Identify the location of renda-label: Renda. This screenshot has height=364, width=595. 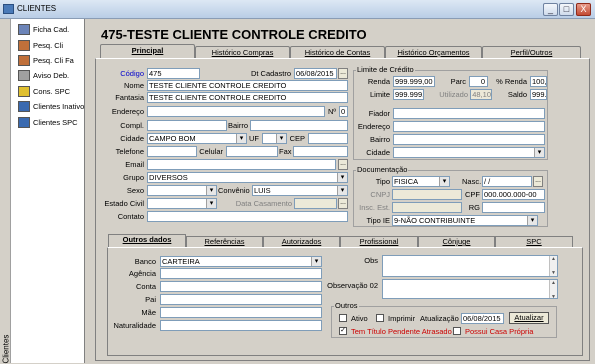
(378, 81).